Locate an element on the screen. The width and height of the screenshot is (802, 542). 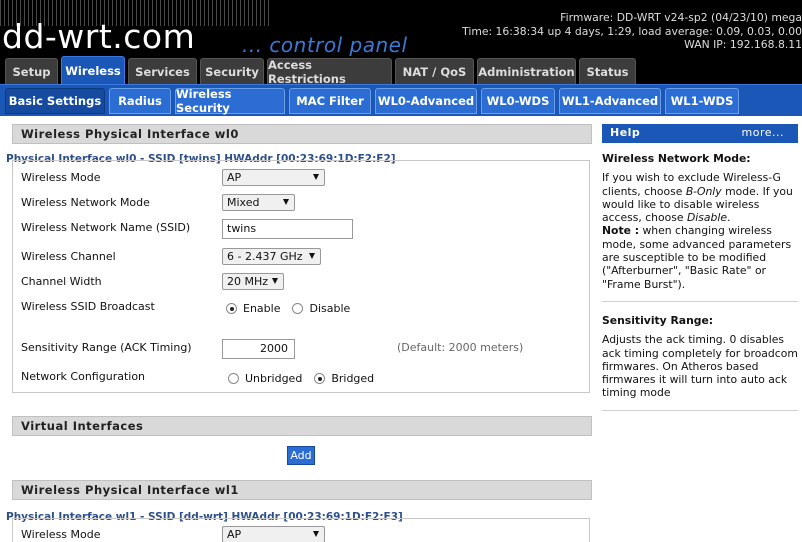
tab-administration: Administration is located at coordinates (526, 71).